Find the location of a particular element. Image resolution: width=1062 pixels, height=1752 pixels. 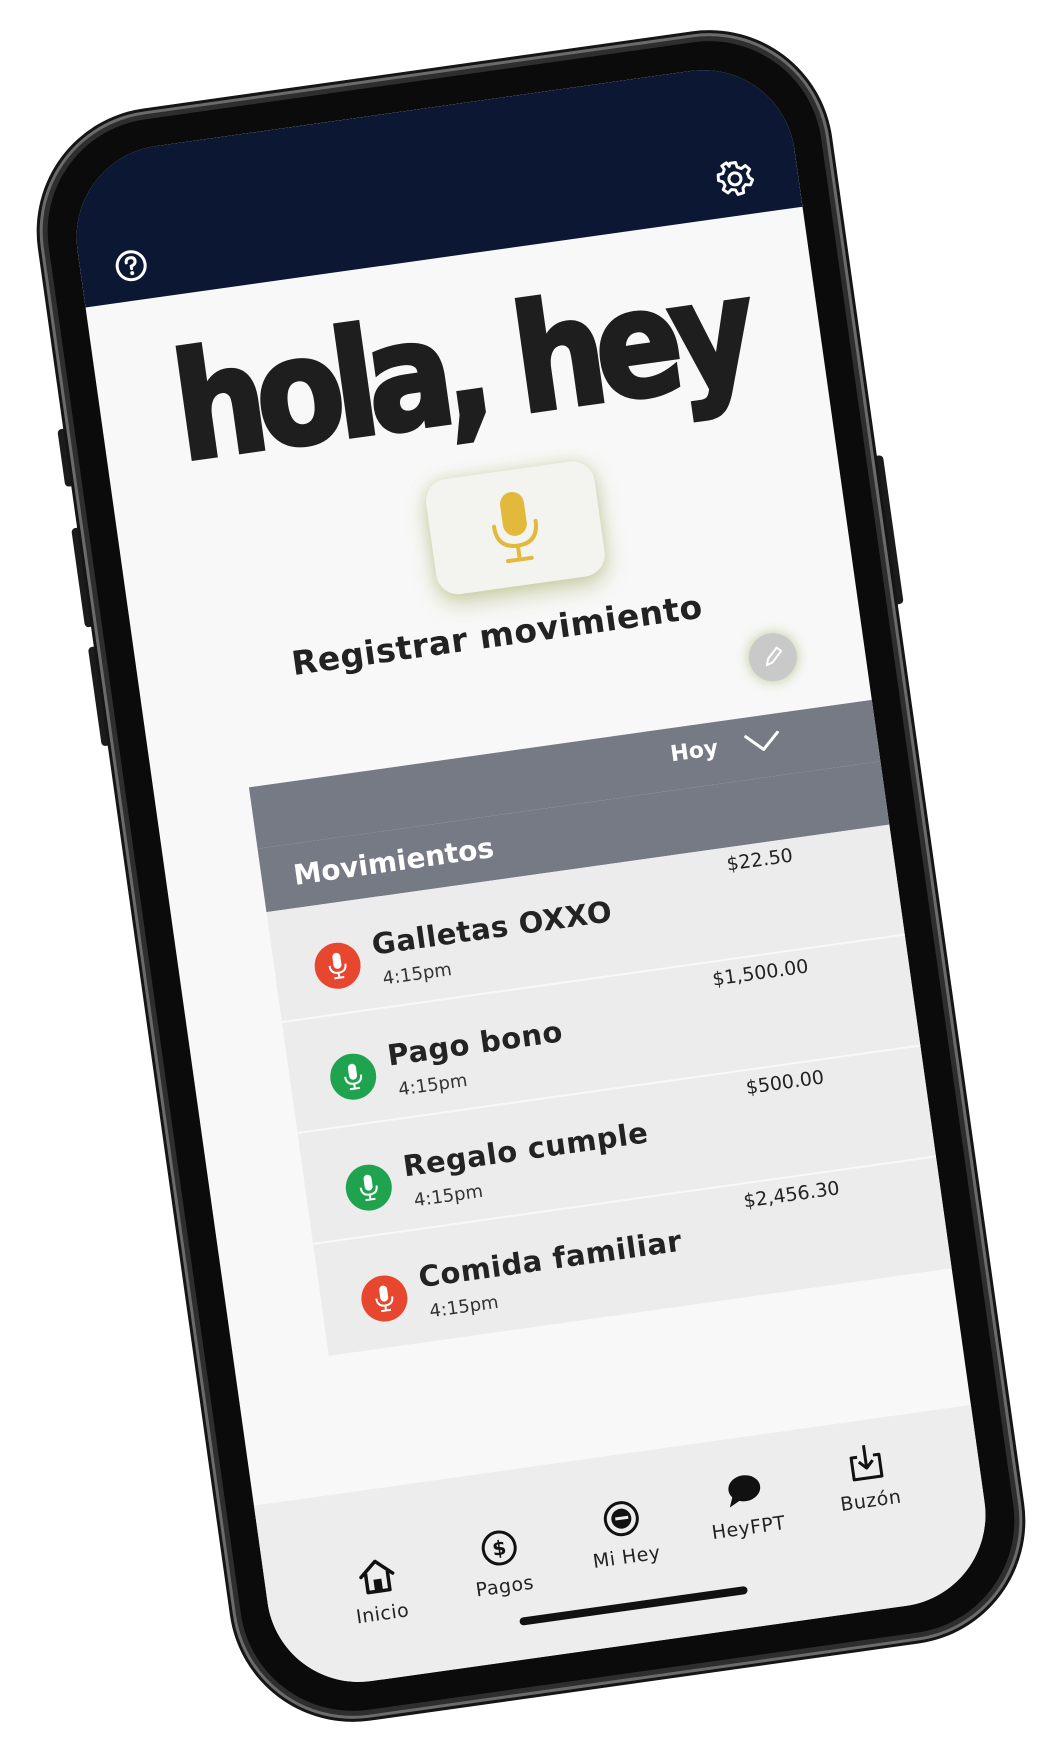

movement-title: Regalo cumple is located at coordinates (525, 1149).